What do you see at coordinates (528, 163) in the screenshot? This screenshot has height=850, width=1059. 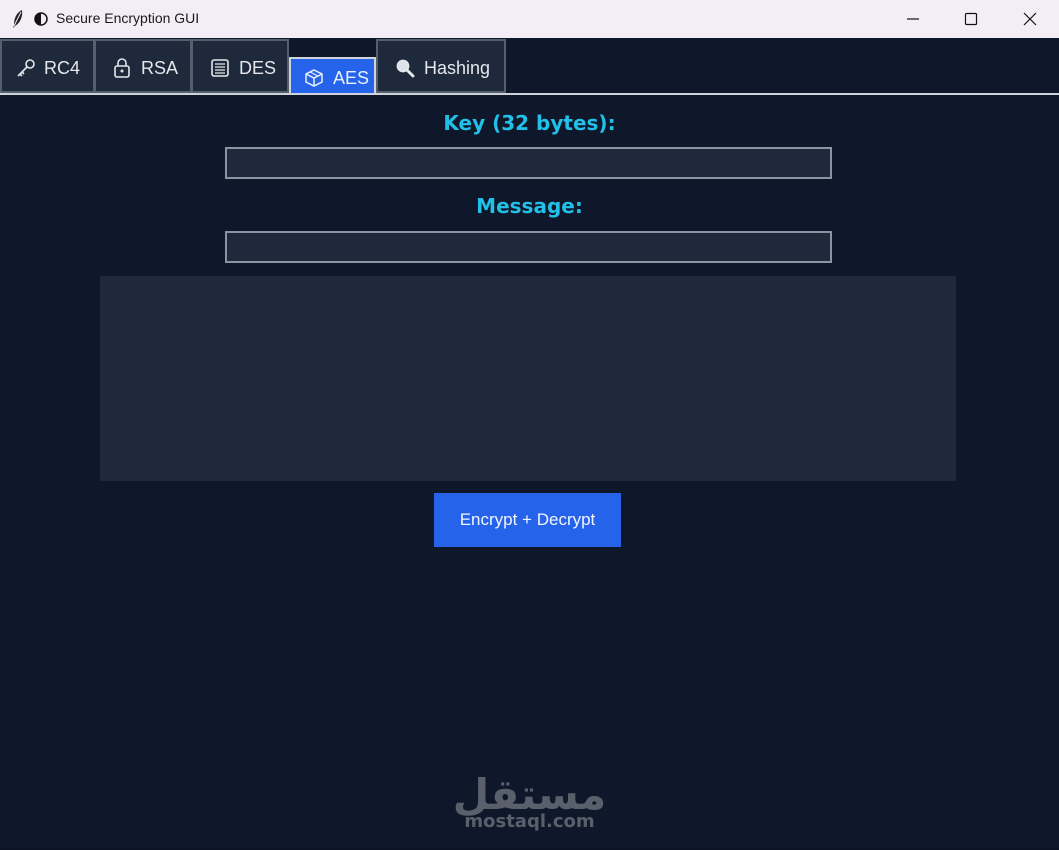 I see `key-input` at bounding box center [528, 163].